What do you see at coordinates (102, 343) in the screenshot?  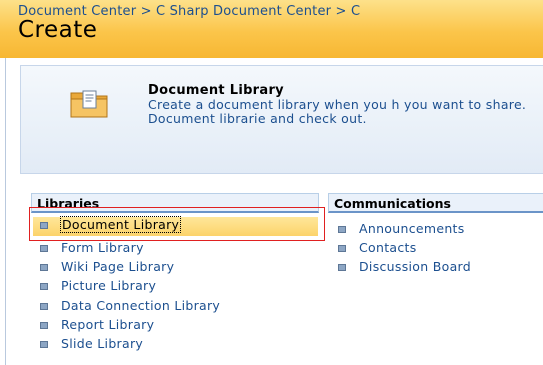 I see `list-item-label: Slide Library` at bounding box center [102, 343].